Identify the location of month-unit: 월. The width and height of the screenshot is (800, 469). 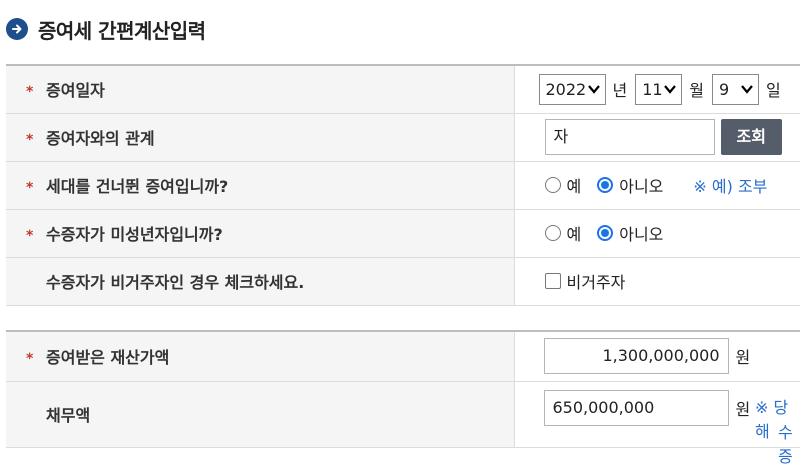
(696, 91).